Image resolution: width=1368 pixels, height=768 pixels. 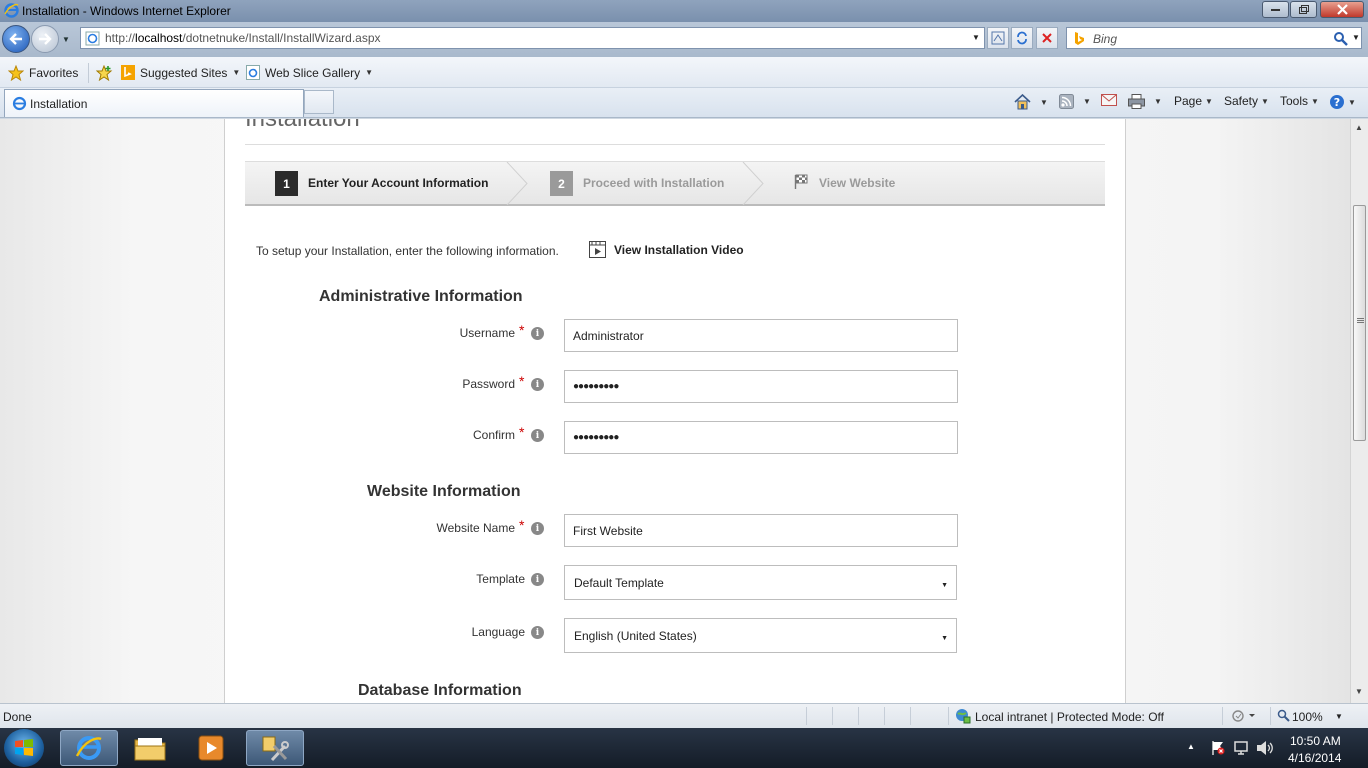 What do you see at coordinates (998, 38) in the screenshot?
I see `compatibility-view-button` at bounding box center [998, 38].